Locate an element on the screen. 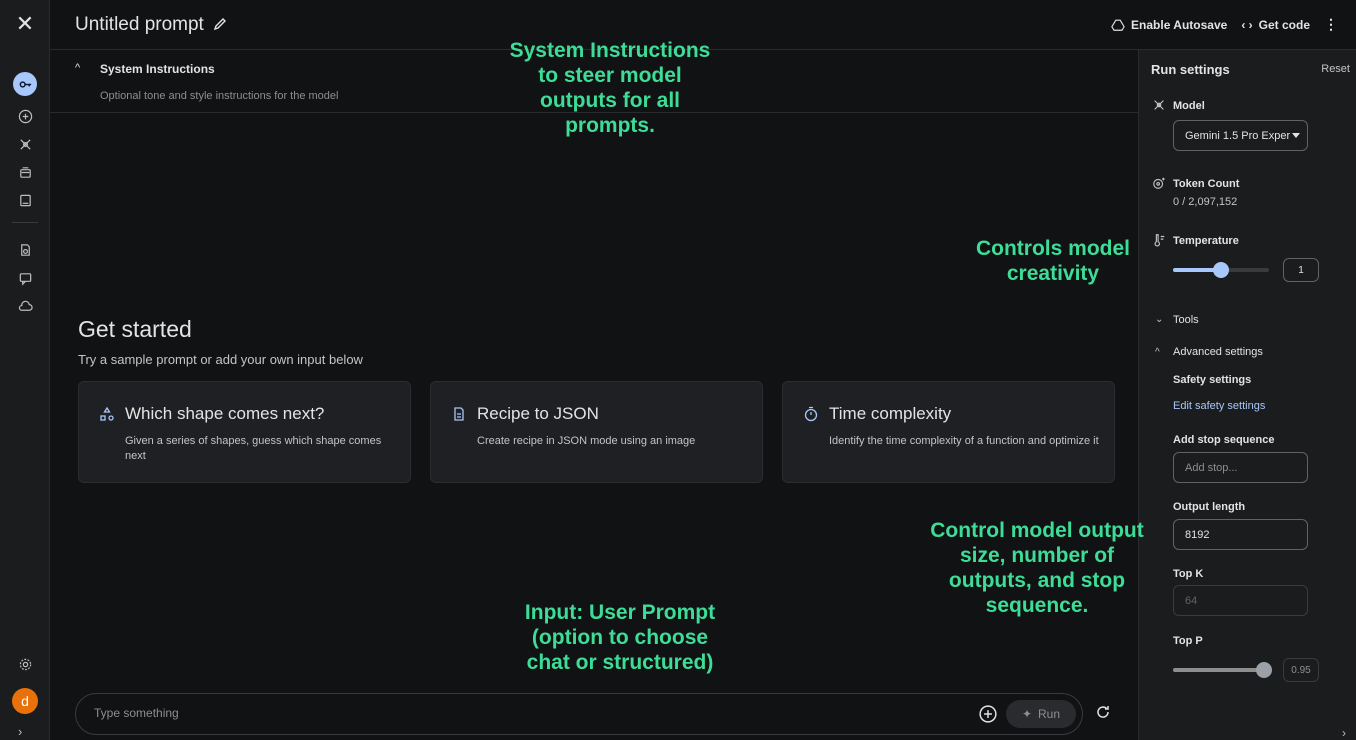  card-title: Time complexity is located at coordinates (890, 413).